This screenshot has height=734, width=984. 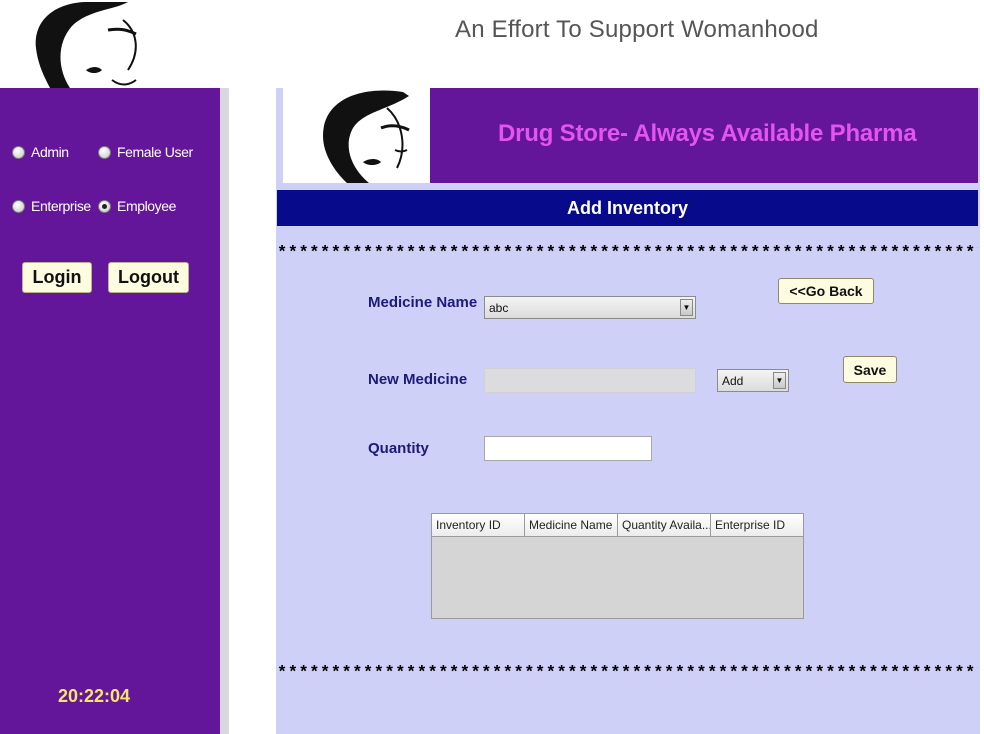 I want to click on add-select: Add ▼, so click(x=753, y=380).